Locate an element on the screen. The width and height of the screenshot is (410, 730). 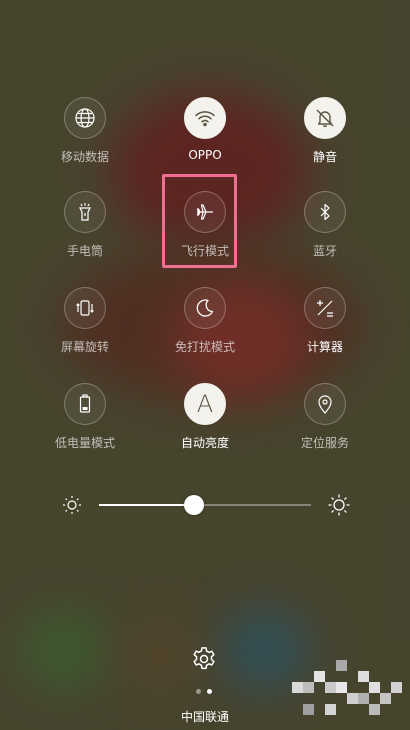
tile-label: 自动亮度 is located at coordinates (204, 443).